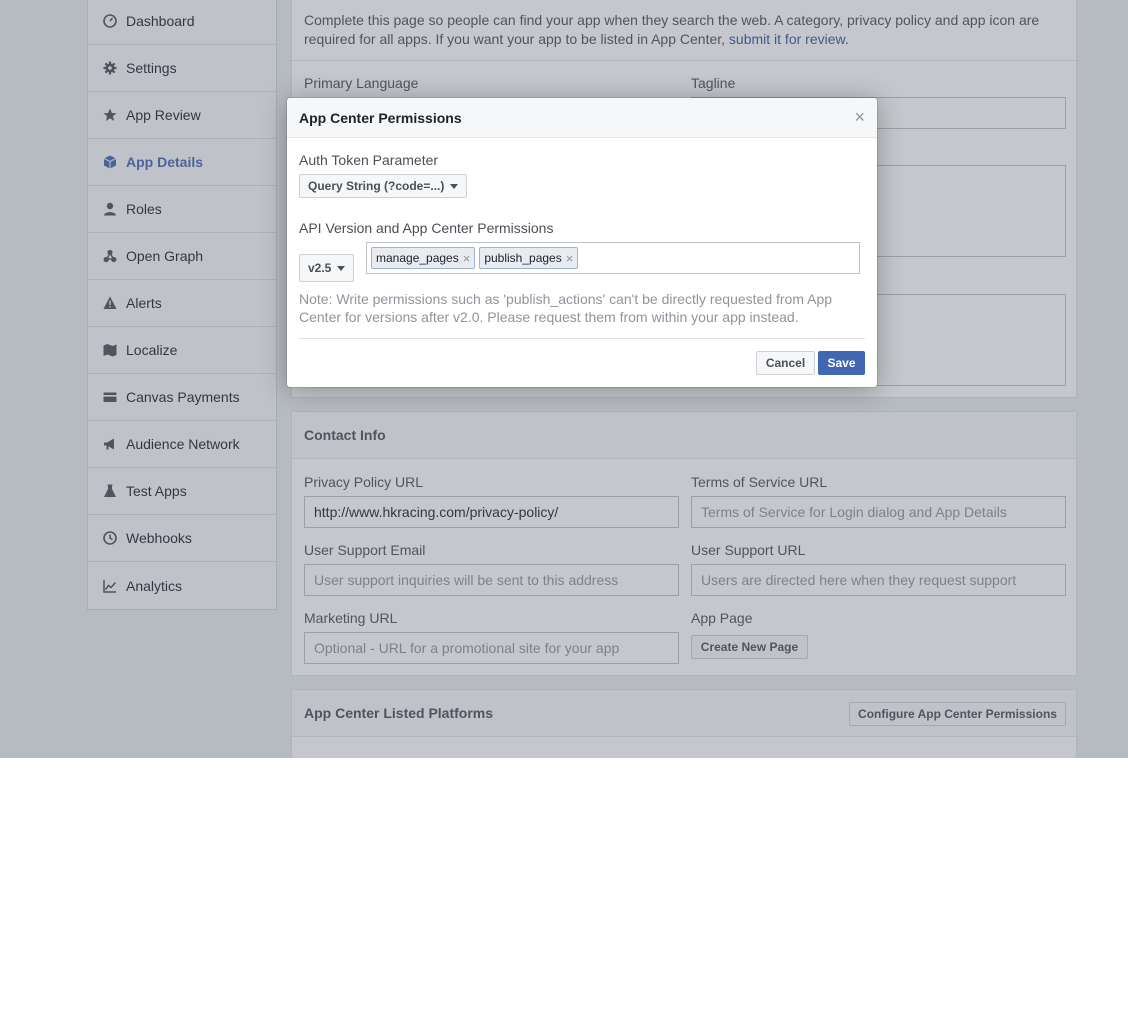 The image size is (1128, 1024). What do you see at coordinates (380, 117) in the screenshot?
I see `dialog-title: App Center Permissions` at bounding box center [380, 117].